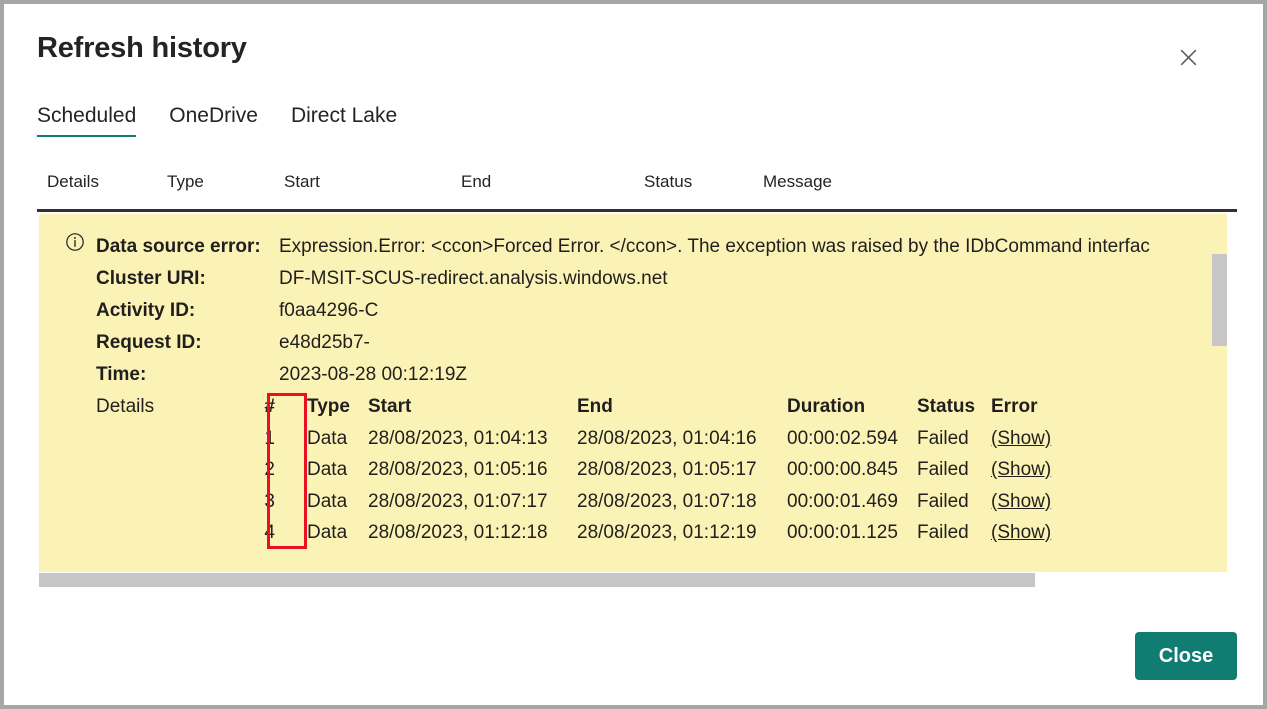 The height and width of the screenshot is (709, 1267). What do you see at coordinates (302, 182) in the screenshot?
I see `column-header-start: Start` at bounding box center [302, 182].